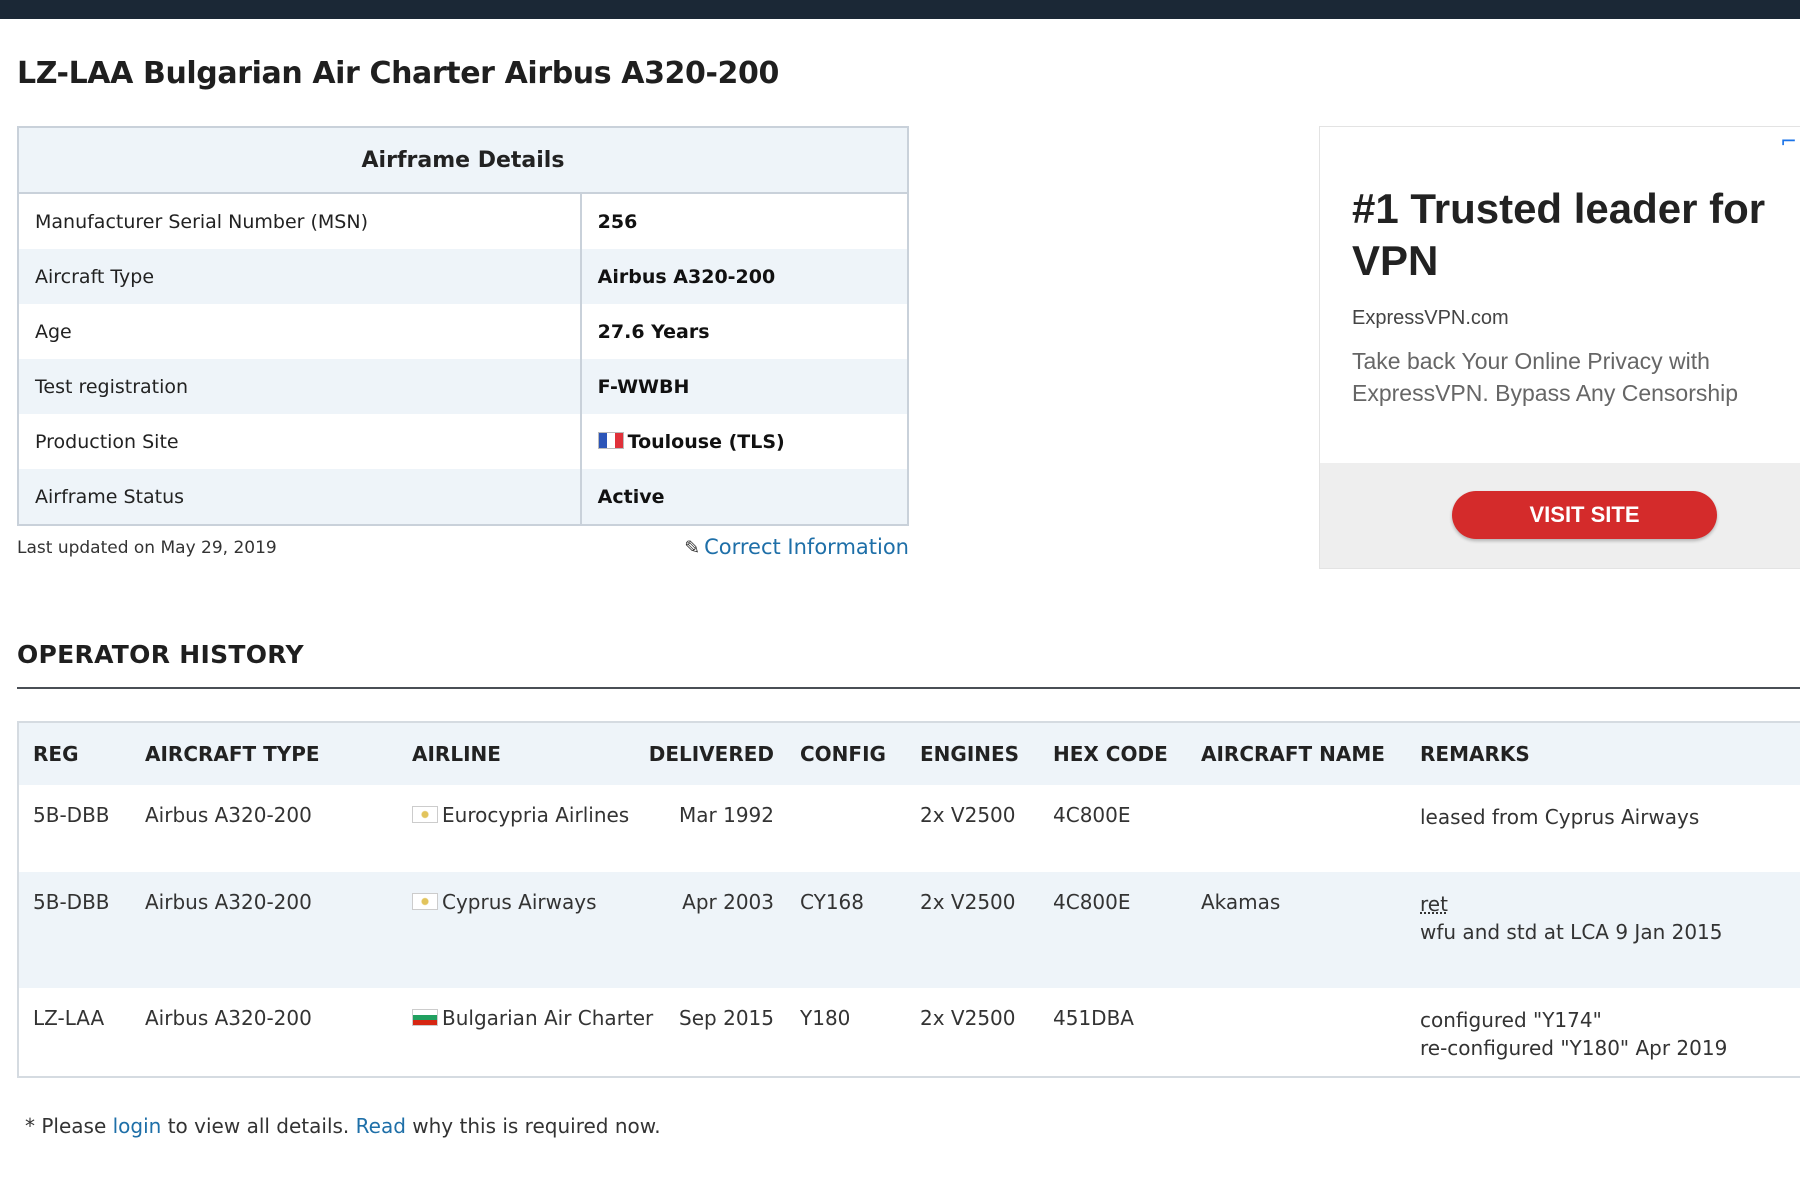  Describe the element at coordinates (536, 1126) in the screenshot. I see `login-notice-suffix: why this is required now.` at that location.